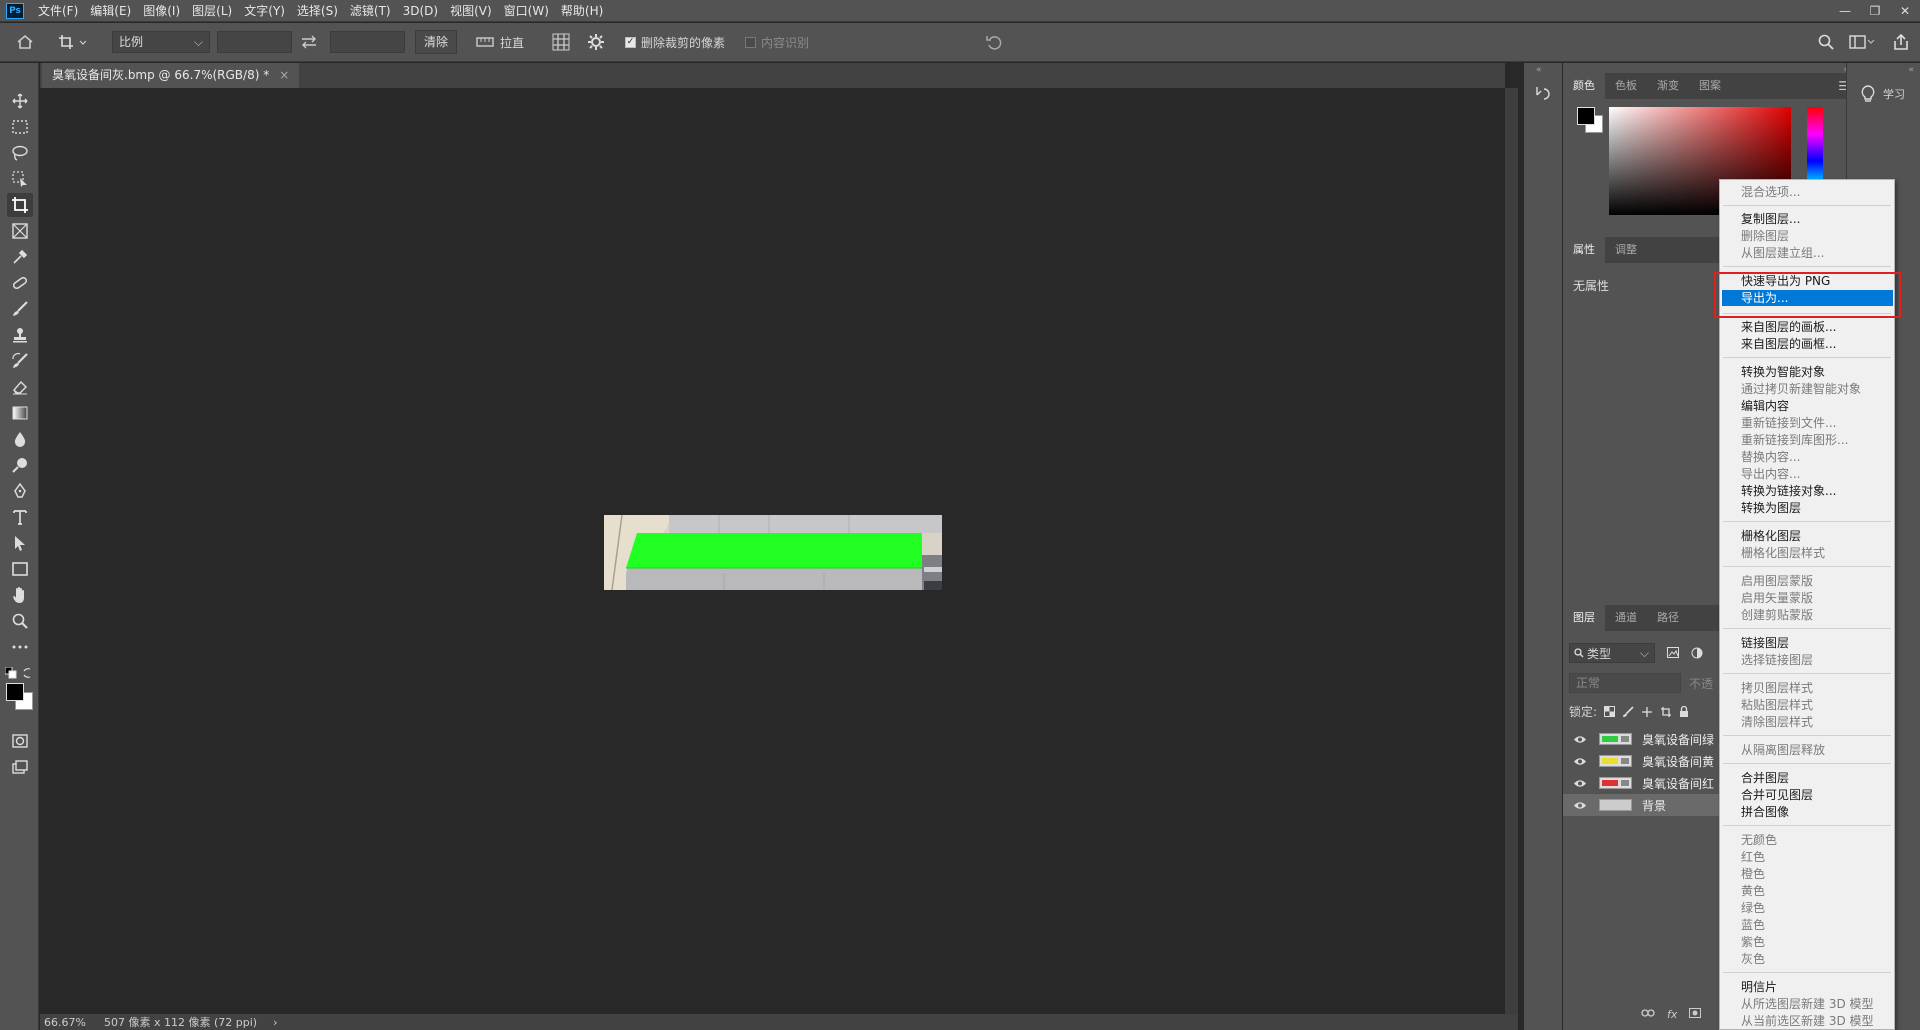 The width and height of the screenshot is (1920, 1030). I want to click on zoom-tool-icon, so click(20, 621).